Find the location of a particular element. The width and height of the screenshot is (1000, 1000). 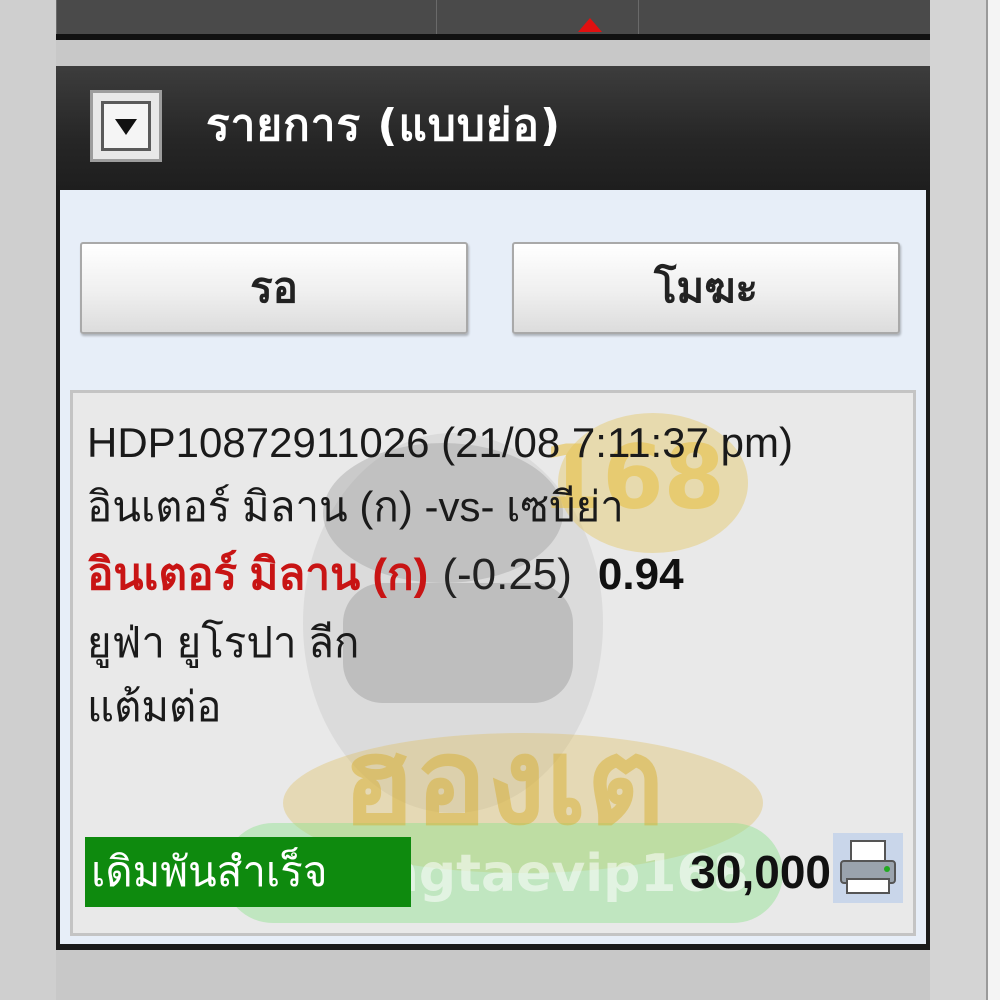

panel-title: รายการ (แบบย่อ) is located at coordinates (384, 125).